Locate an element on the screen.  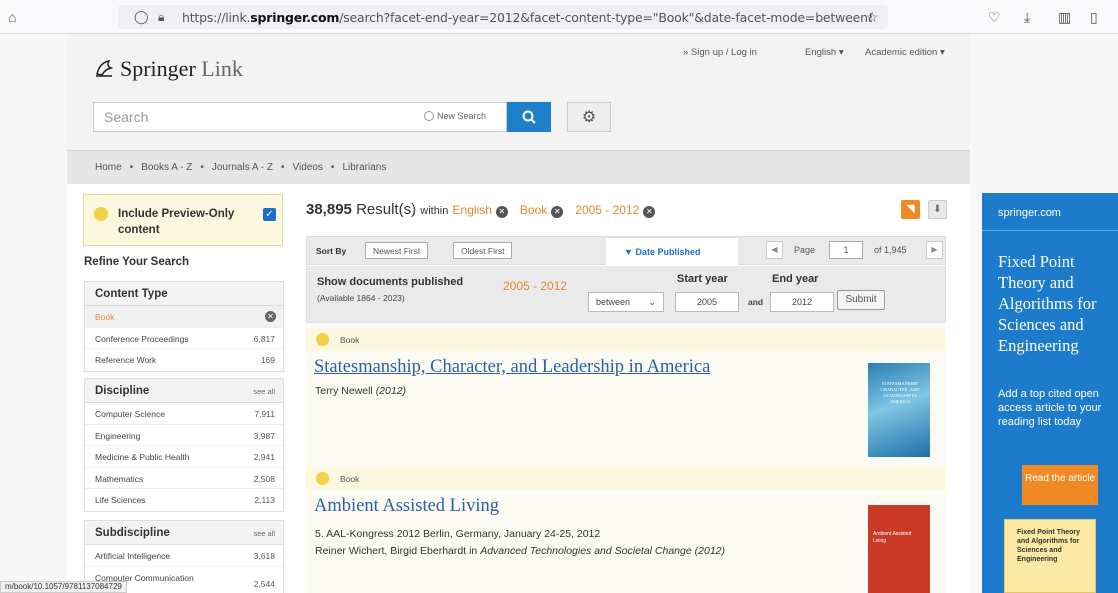
facet-row-name: Life Sciences is located at coordinates (120, 500).